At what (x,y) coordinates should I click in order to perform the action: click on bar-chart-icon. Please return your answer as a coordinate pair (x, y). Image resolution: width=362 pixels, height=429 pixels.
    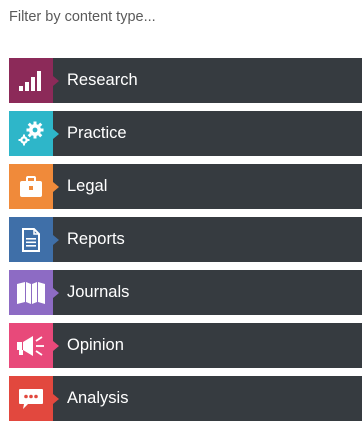
    Looking at the image, I should click on (31, 81).